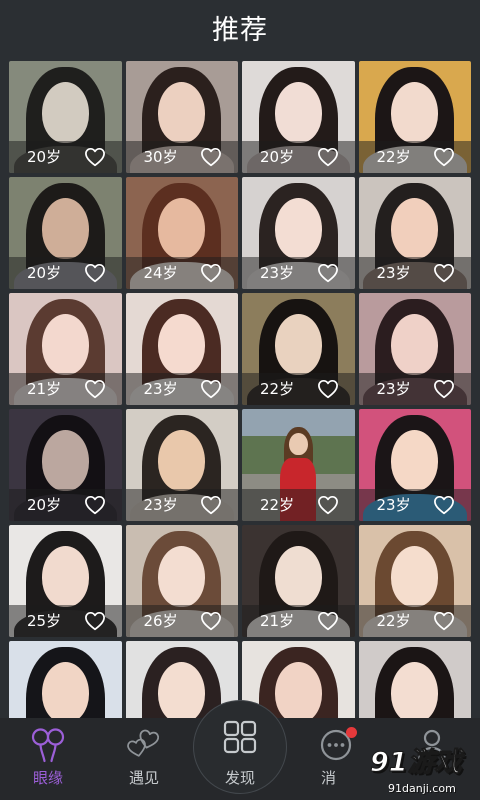 The image size is (480, 800). I want to click on card-info-bar: 25岁, so click(65, 621).